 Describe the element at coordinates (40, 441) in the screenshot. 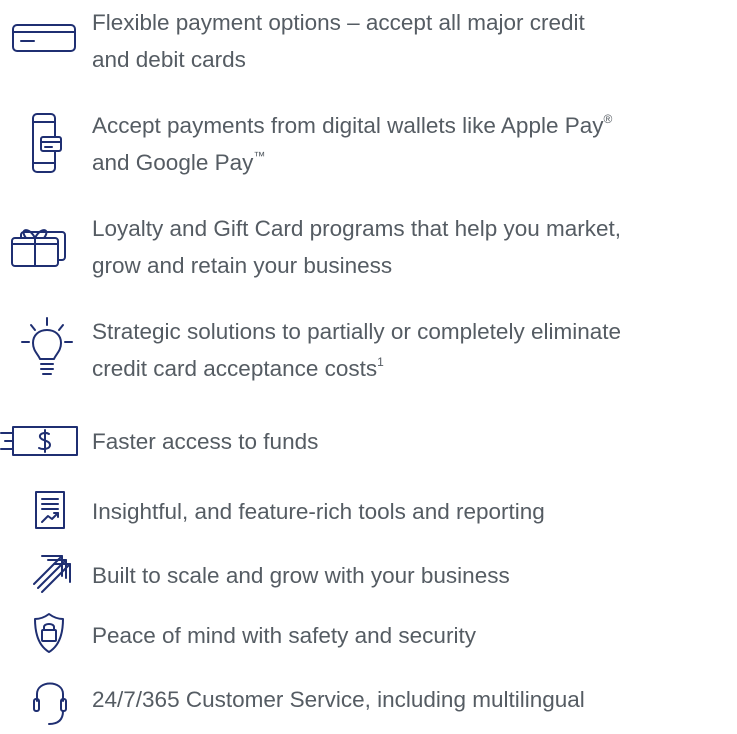

I see `dollar-bill-icon` at that location.